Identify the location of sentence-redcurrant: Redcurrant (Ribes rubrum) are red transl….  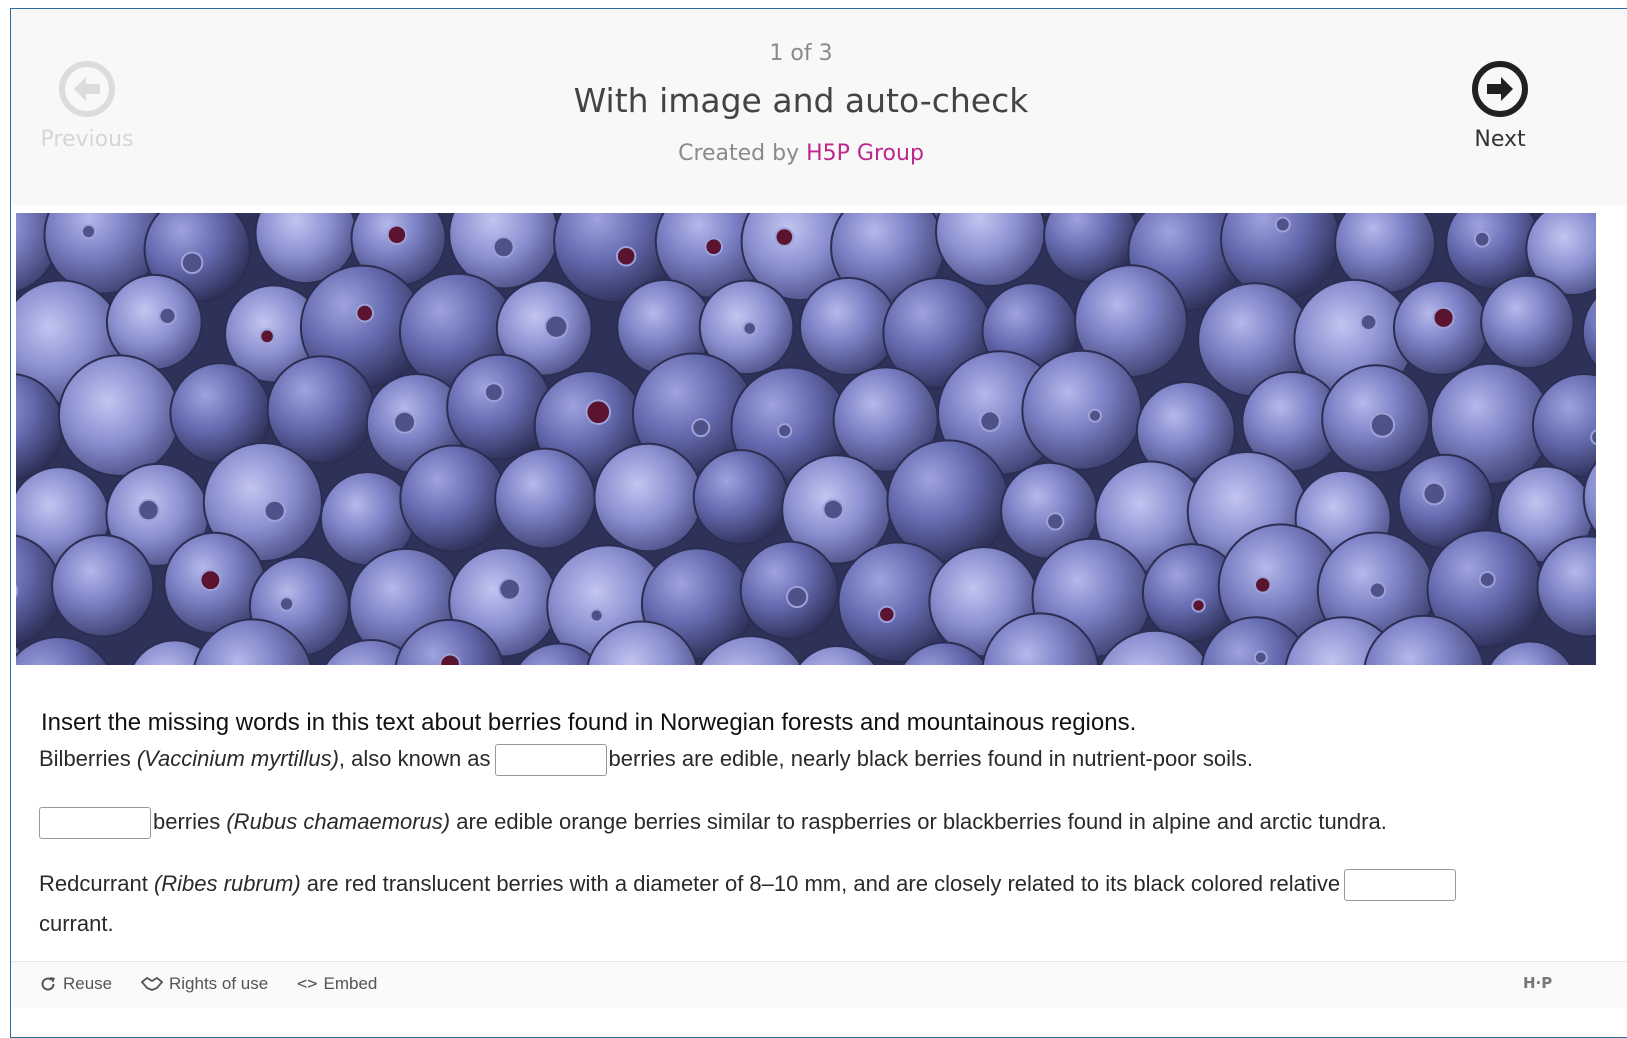
(819, 904).